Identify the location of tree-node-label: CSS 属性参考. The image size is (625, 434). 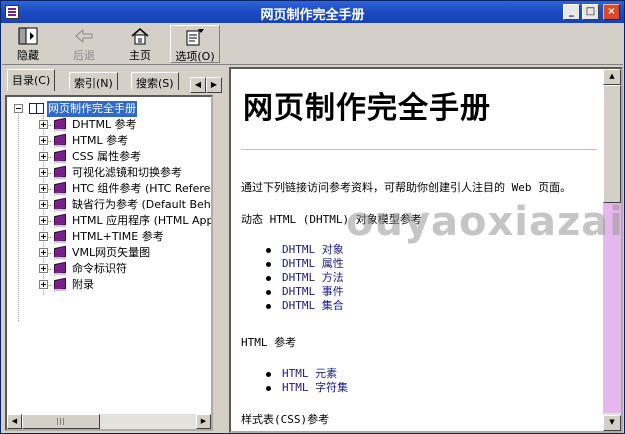
(107, 156).